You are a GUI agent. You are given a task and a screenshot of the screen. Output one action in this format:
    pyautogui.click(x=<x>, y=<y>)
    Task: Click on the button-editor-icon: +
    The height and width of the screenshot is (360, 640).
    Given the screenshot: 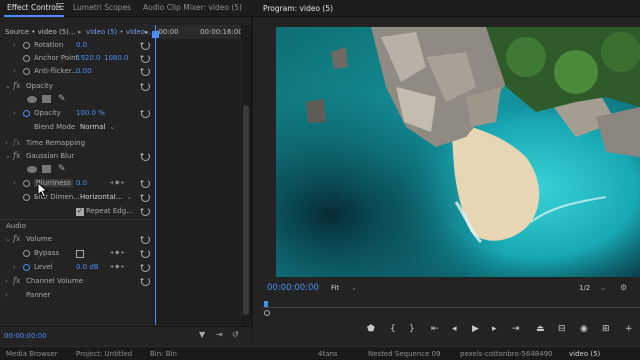 What is the action you would take?
    pyautogui.click(x=629, y=329)
    